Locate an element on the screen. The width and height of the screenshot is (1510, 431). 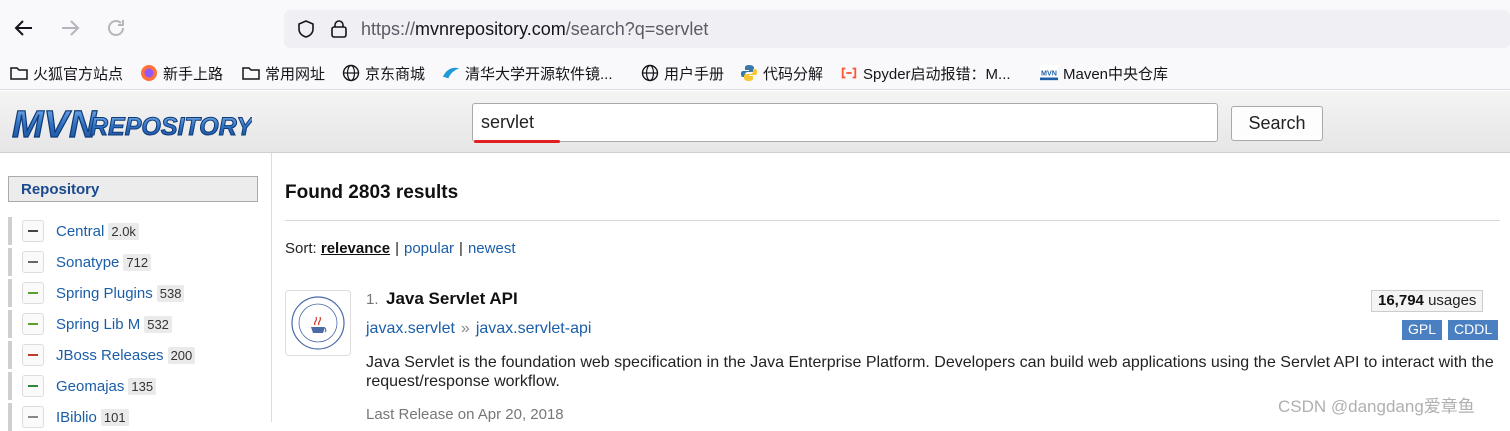
site-header: MVN REPOSITORY Search is located at coordinates (755, 122).